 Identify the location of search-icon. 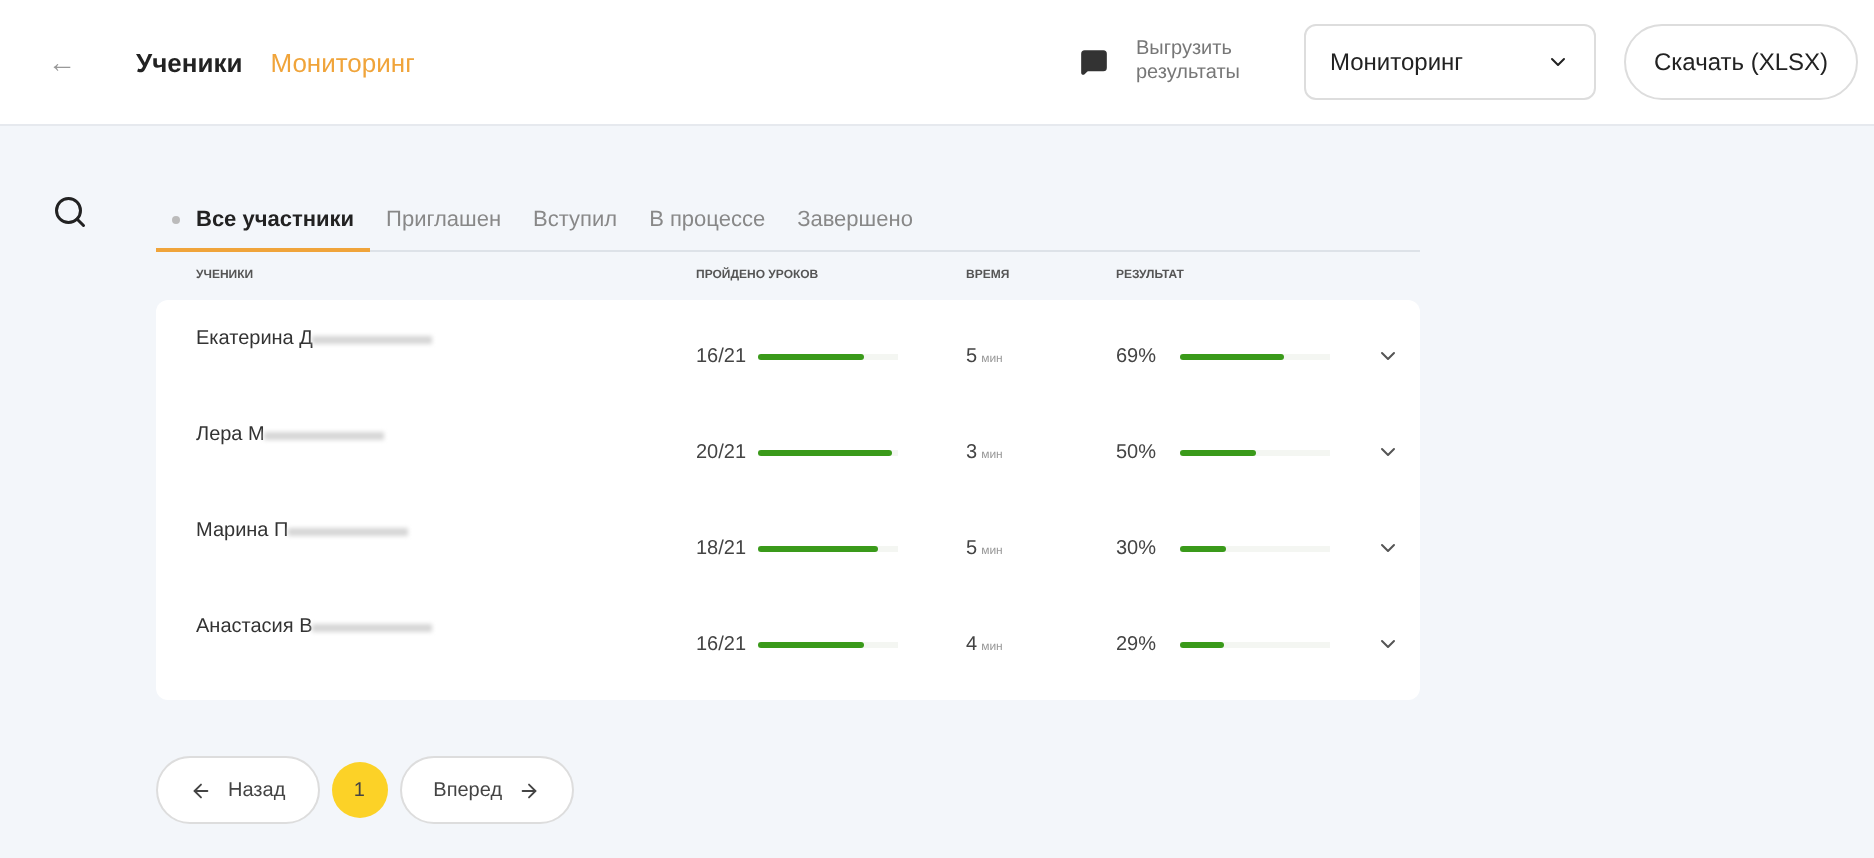
(70, 212).